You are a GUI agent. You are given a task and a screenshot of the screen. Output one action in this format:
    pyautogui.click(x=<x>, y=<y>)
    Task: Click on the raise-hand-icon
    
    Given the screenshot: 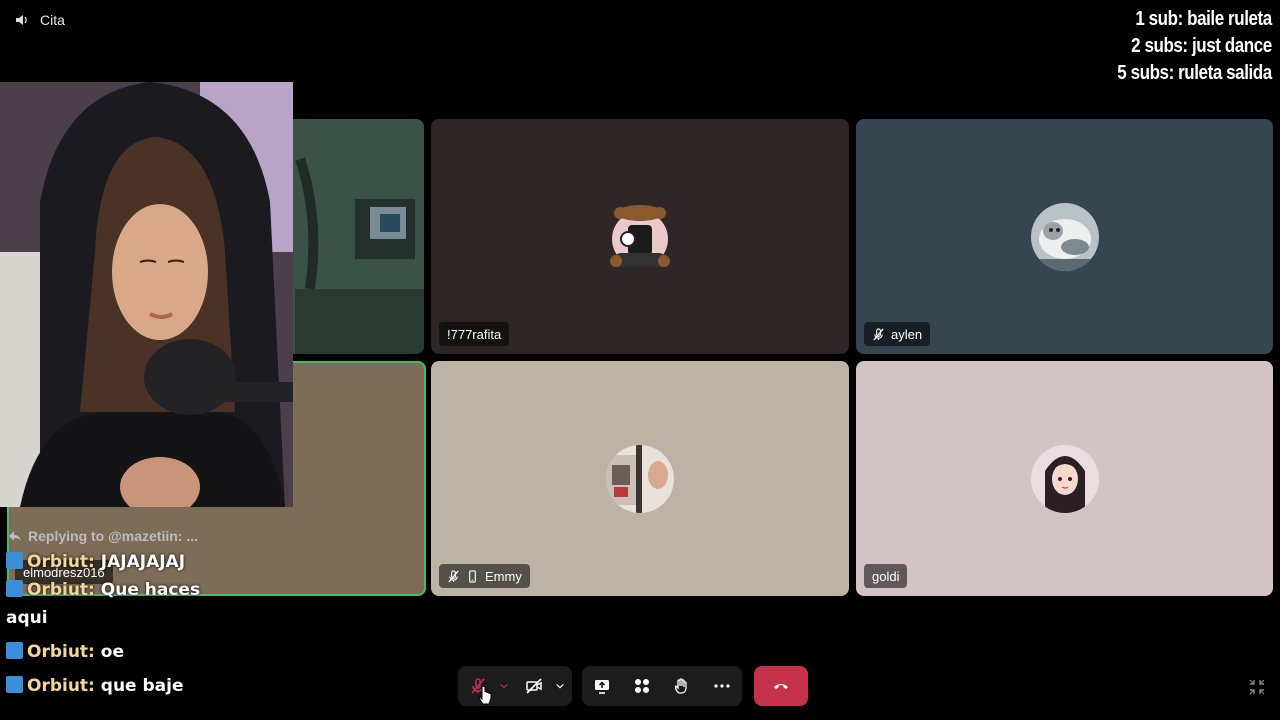 What is the action you would take?
    pyautogui.click(x=680, y=686)
    